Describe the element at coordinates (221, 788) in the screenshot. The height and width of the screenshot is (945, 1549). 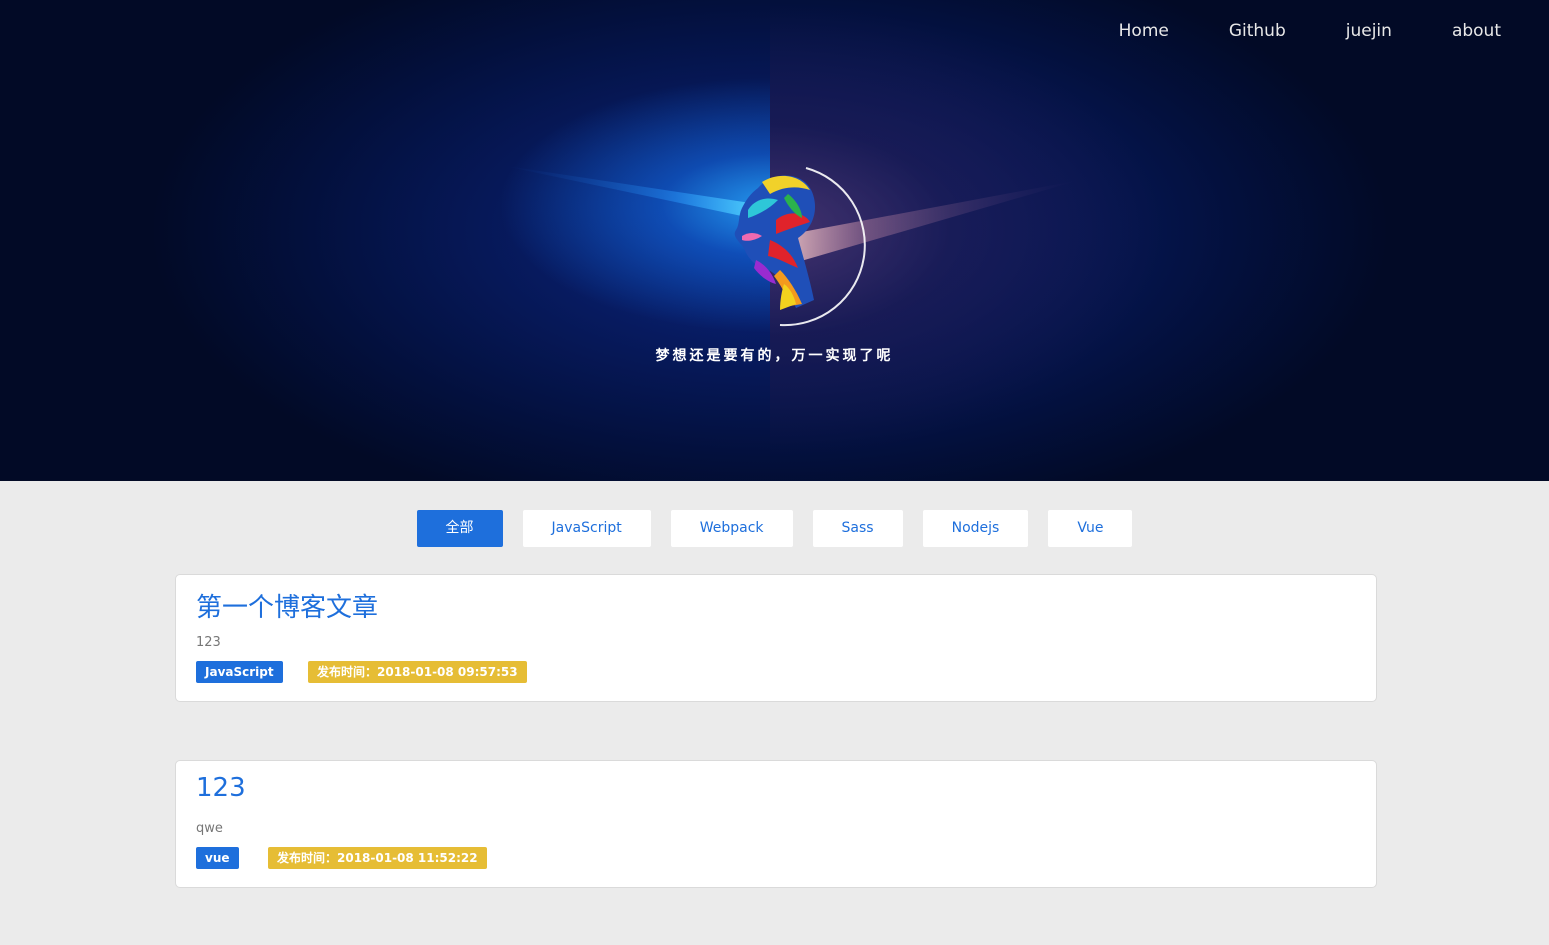
I see `post-title-link: 123` at that location.